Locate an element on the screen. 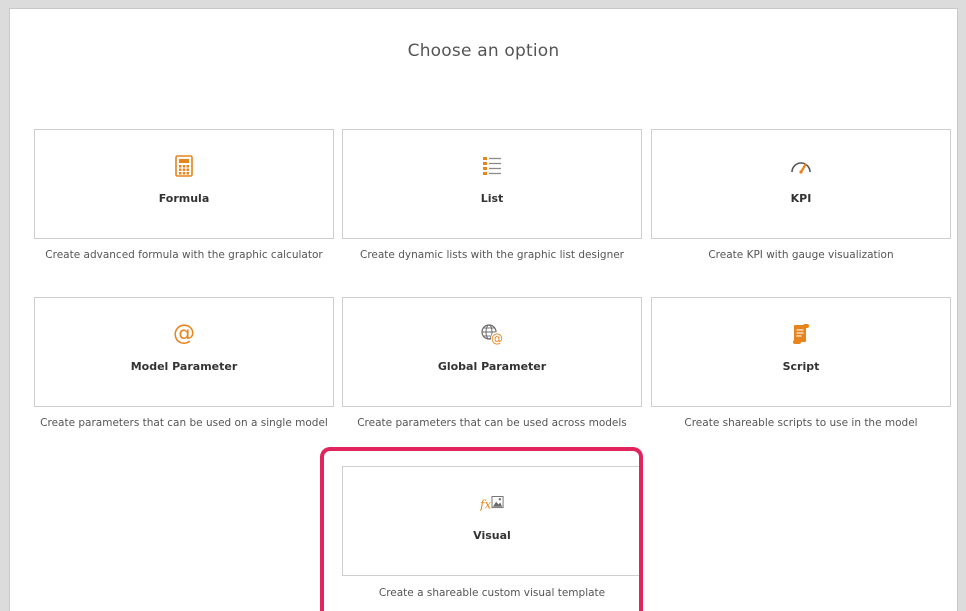 This screenshot has width=966, height=611. script-scroll-icon is located at coordinates (801, 334).